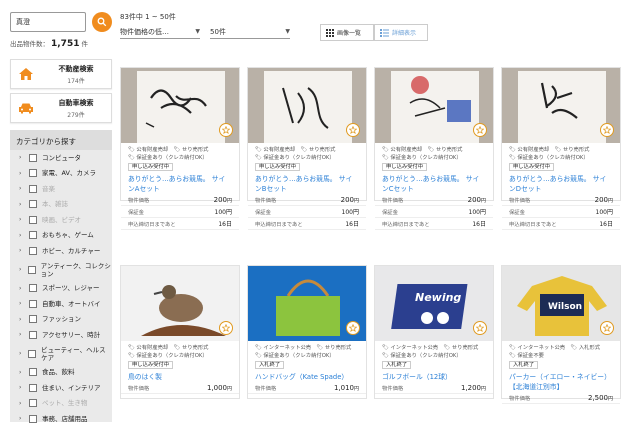  Describe the element at coordinates (61, 205) in the screenshot. I see `category-item: › 本、雑誌` at that location.